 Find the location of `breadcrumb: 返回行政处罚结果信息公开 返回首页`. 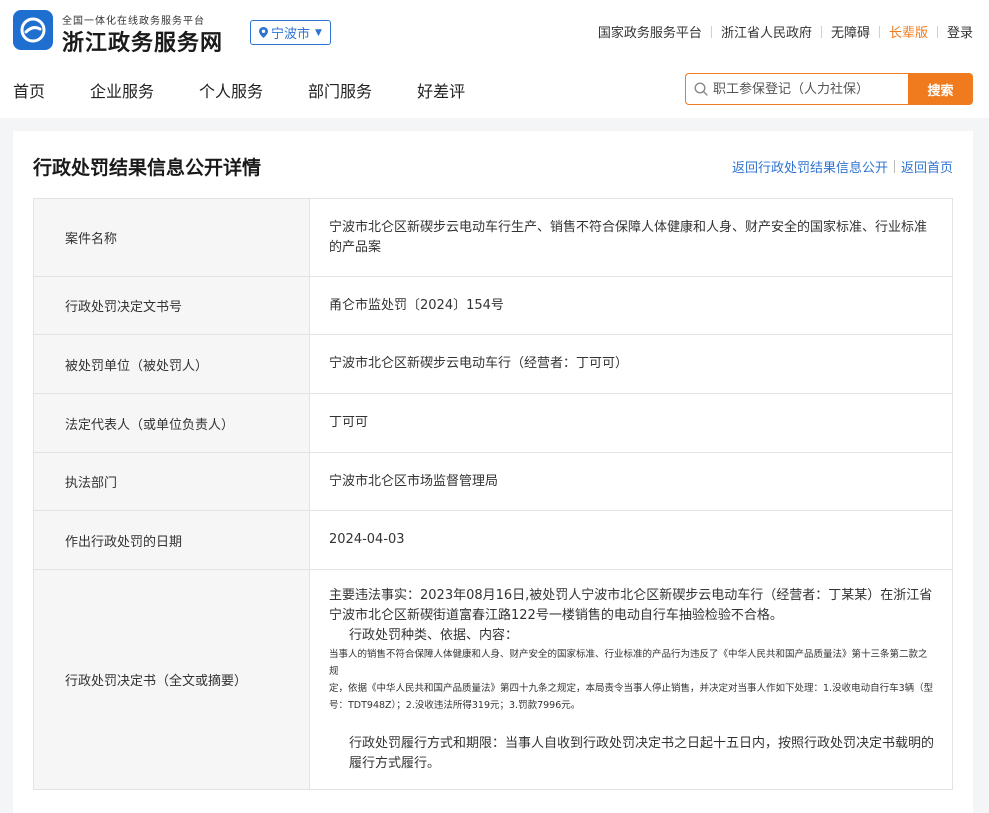

breadcrumb: 返回行政处罚结果信息公开 返回首页 is located at coordinates (842, 166).